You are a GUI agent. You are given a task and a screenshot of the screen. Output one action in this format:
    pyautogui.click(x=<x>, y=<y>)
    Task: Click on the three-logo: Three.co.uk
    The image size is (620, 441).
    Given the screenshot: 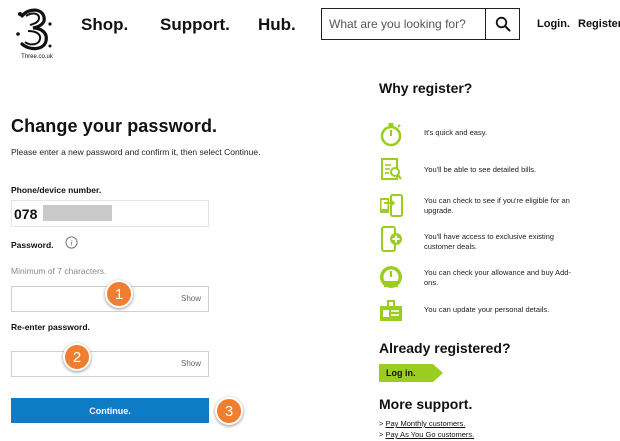 What is the action you would take?
    pyautogui.click(x=34, y=32)
    